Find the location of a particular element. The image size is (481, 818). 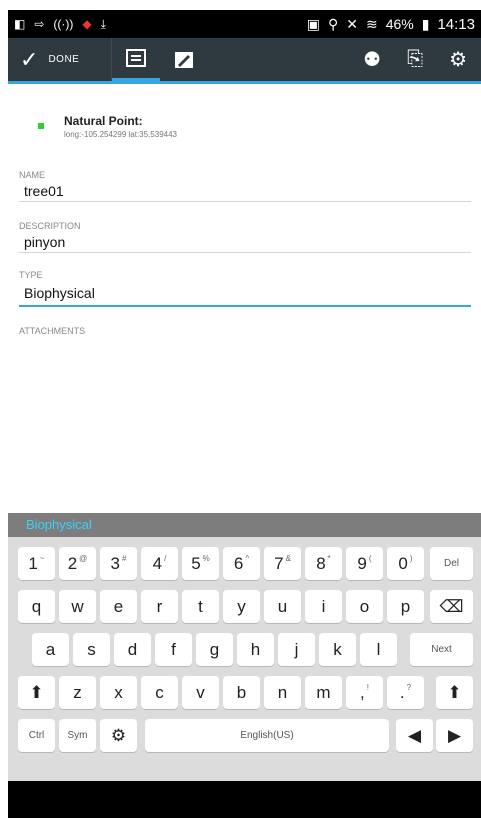

point-coordinates: long:-105.254299 lat:35.539443 is located at coordinates (120, 134).